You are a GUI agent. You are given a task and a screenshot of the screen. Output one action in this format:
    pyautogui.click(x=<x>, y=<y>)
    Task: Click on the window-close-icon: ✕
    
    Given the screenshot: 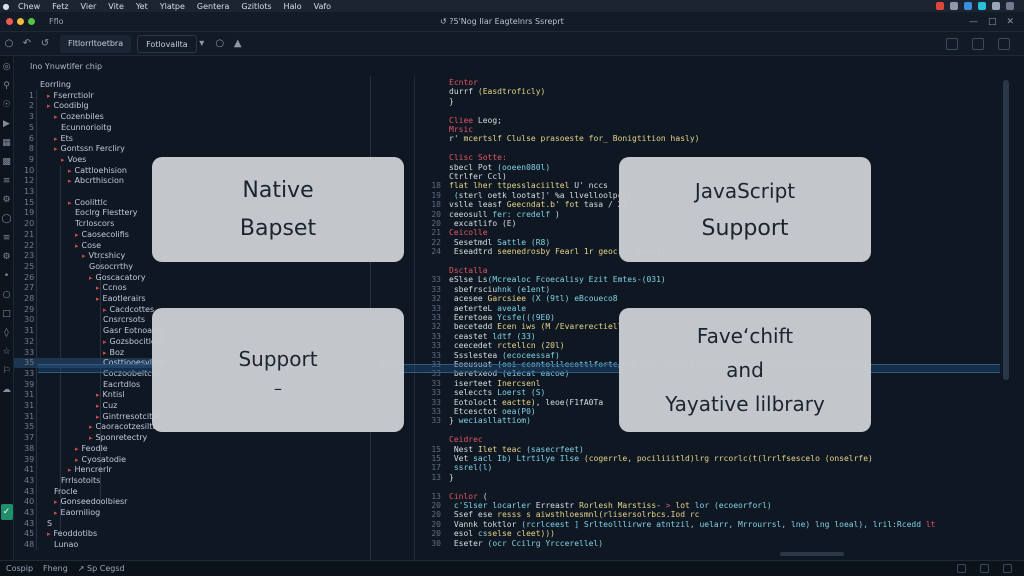 What is the action you would take?
    pyautogui.click(x=1010, y=22)
    